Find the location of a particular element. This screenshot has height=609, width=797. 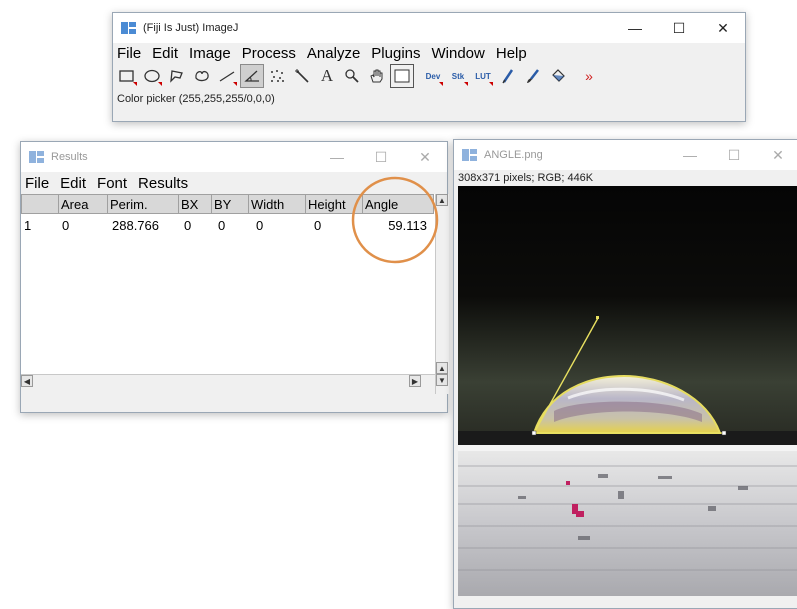

column-header-area: Area is located at coordinates (83, 204).